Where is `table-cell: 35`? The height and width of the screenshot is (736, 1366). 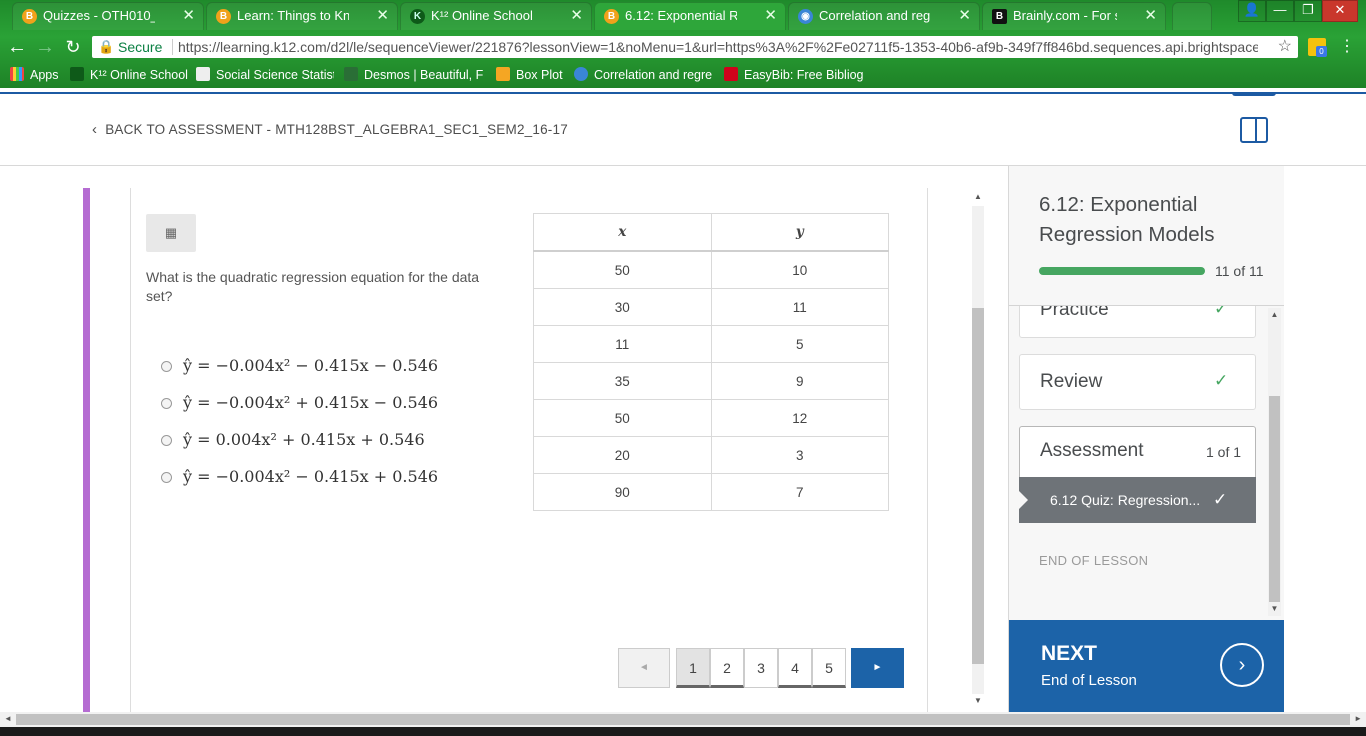 table-cell: 35 is located at coordinates (622, 381).